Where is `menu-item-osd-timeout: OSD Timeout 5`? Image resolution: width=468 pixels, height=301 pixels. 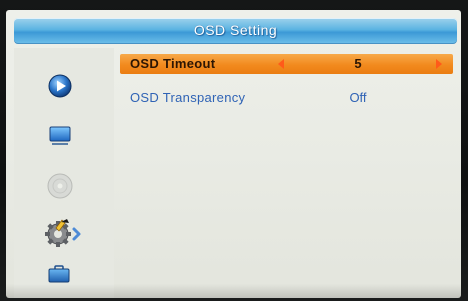
menu-item-osd-timeout: OSD Timeout 5 is located at coordinates (286, 64).